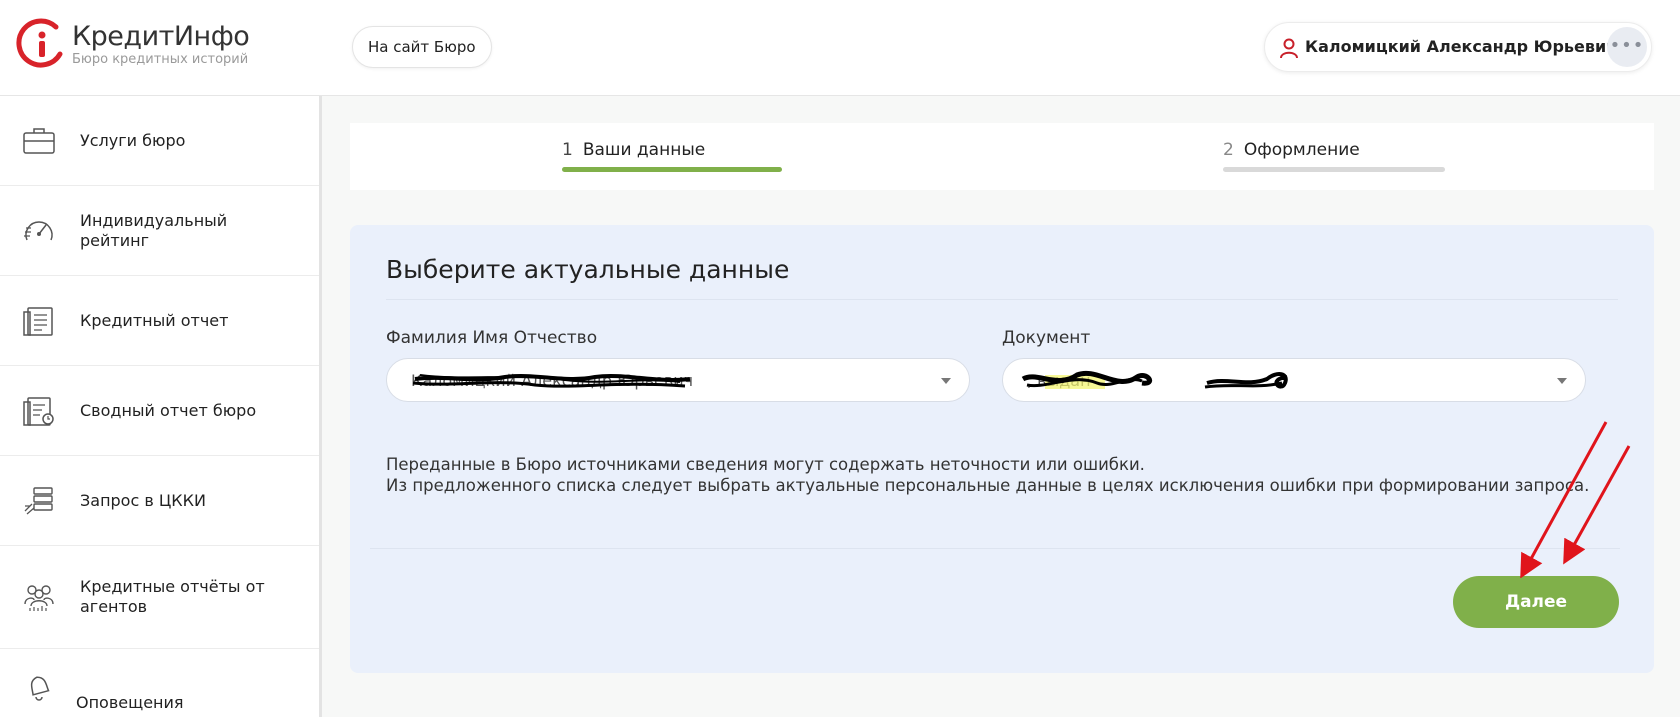 Image resolution: width=1680 pixels, height=717 pixels. I want to click on document-select: , выдан, so click(1294, 380).